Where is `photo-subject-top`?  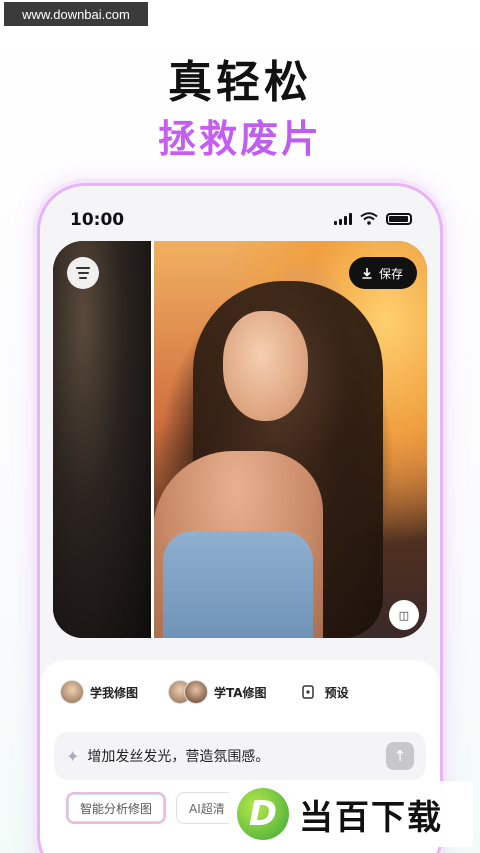
photo-subject-top is located at coordinates (238, 584).